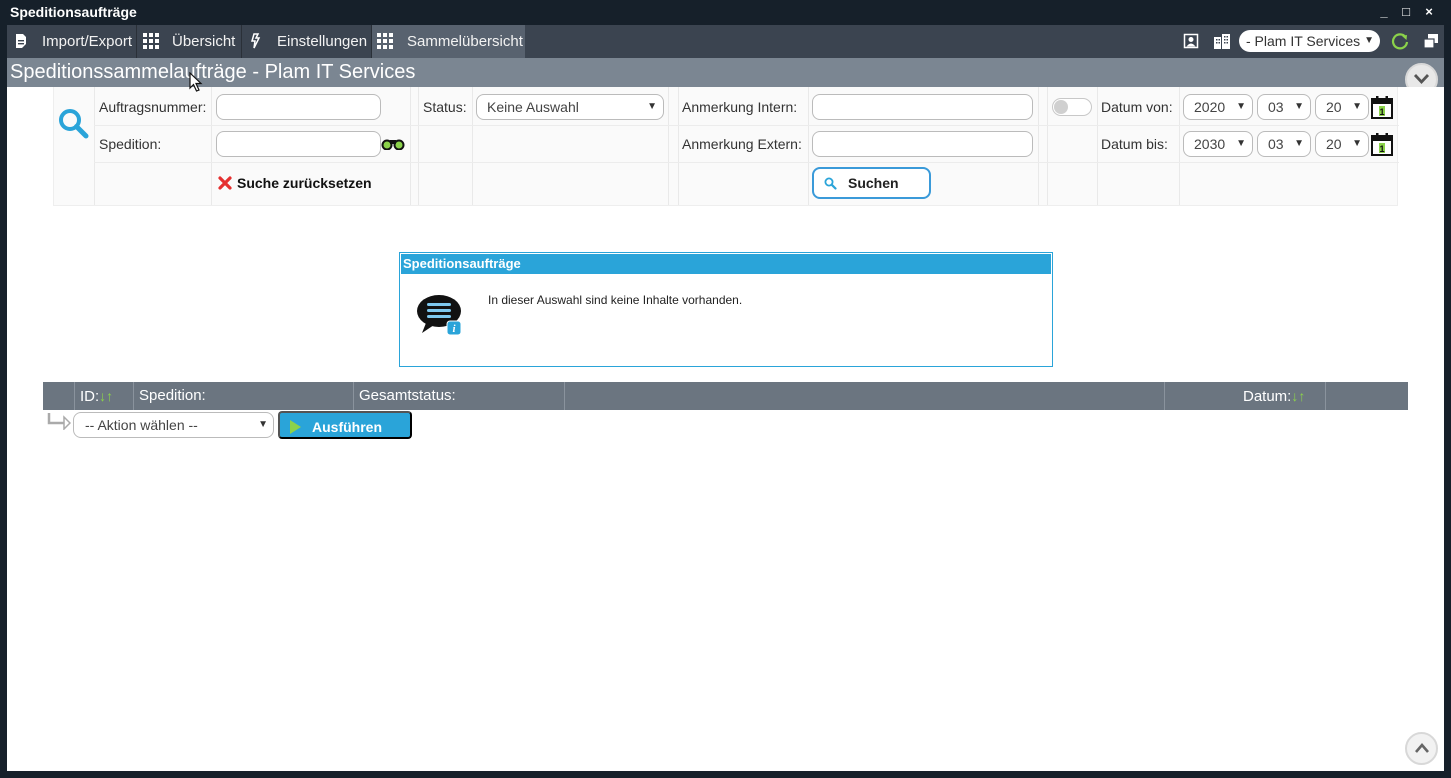 This screenshot has height=778, width=1451. I want to click on company-select-value: - Plam IT Services, so click(1303, 41).